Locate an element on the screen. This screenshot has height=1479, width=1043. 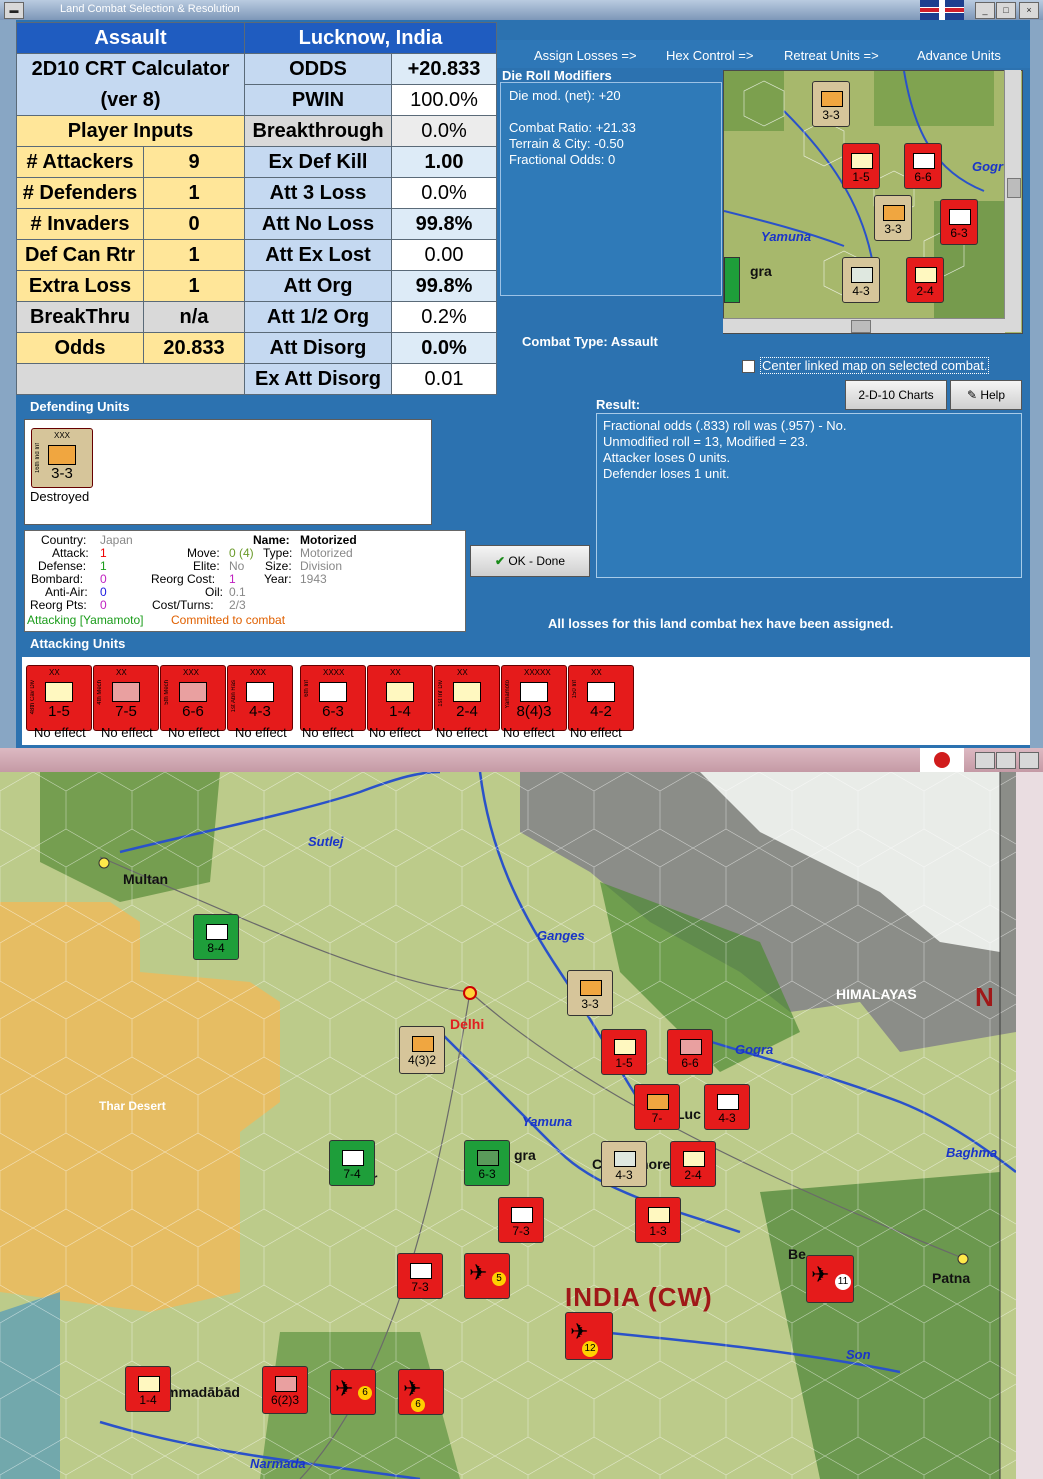
map-unit-stat: 6-6 is located at coordinates (690, 1063).